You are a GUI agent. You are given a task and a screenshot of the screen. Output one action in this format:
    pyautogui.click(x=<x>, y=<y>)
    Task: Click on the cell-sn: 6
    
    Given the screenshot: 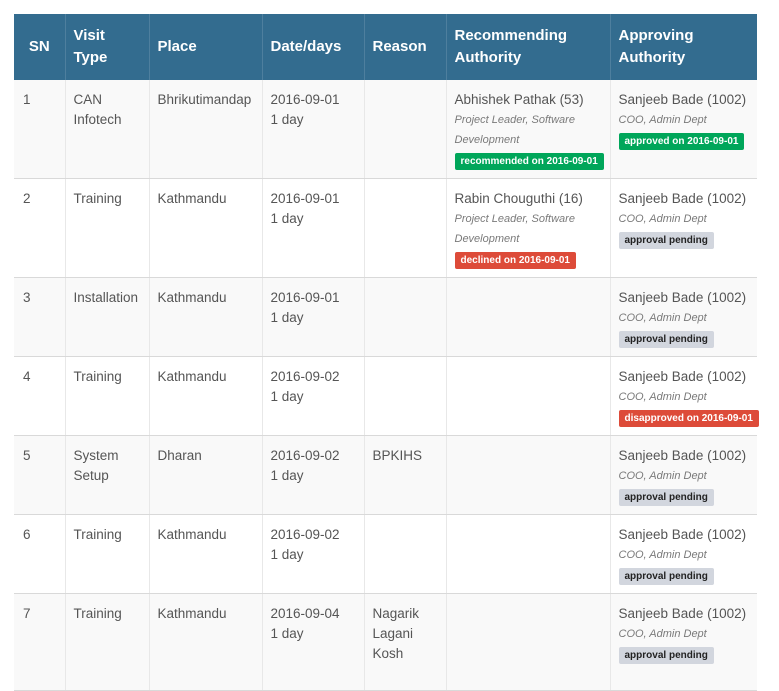 What is the action you would take?
    pyautogui.click(x=40, y=554)
    